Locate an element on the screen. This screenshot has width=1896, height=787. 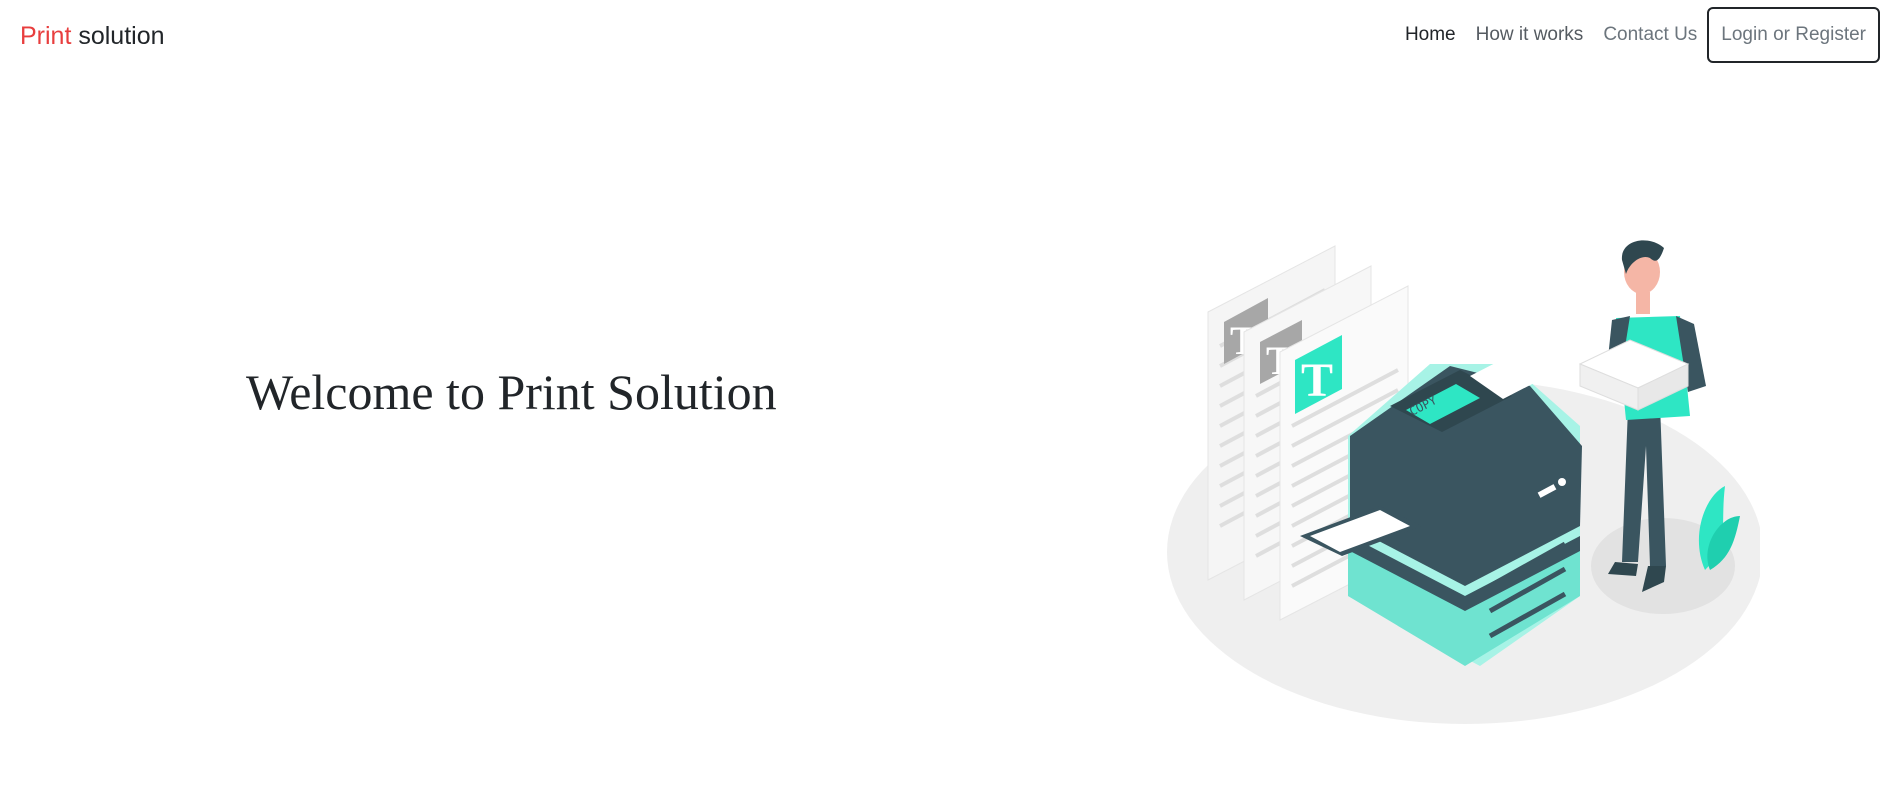
person-neck is located at coordinates (1643, 303).